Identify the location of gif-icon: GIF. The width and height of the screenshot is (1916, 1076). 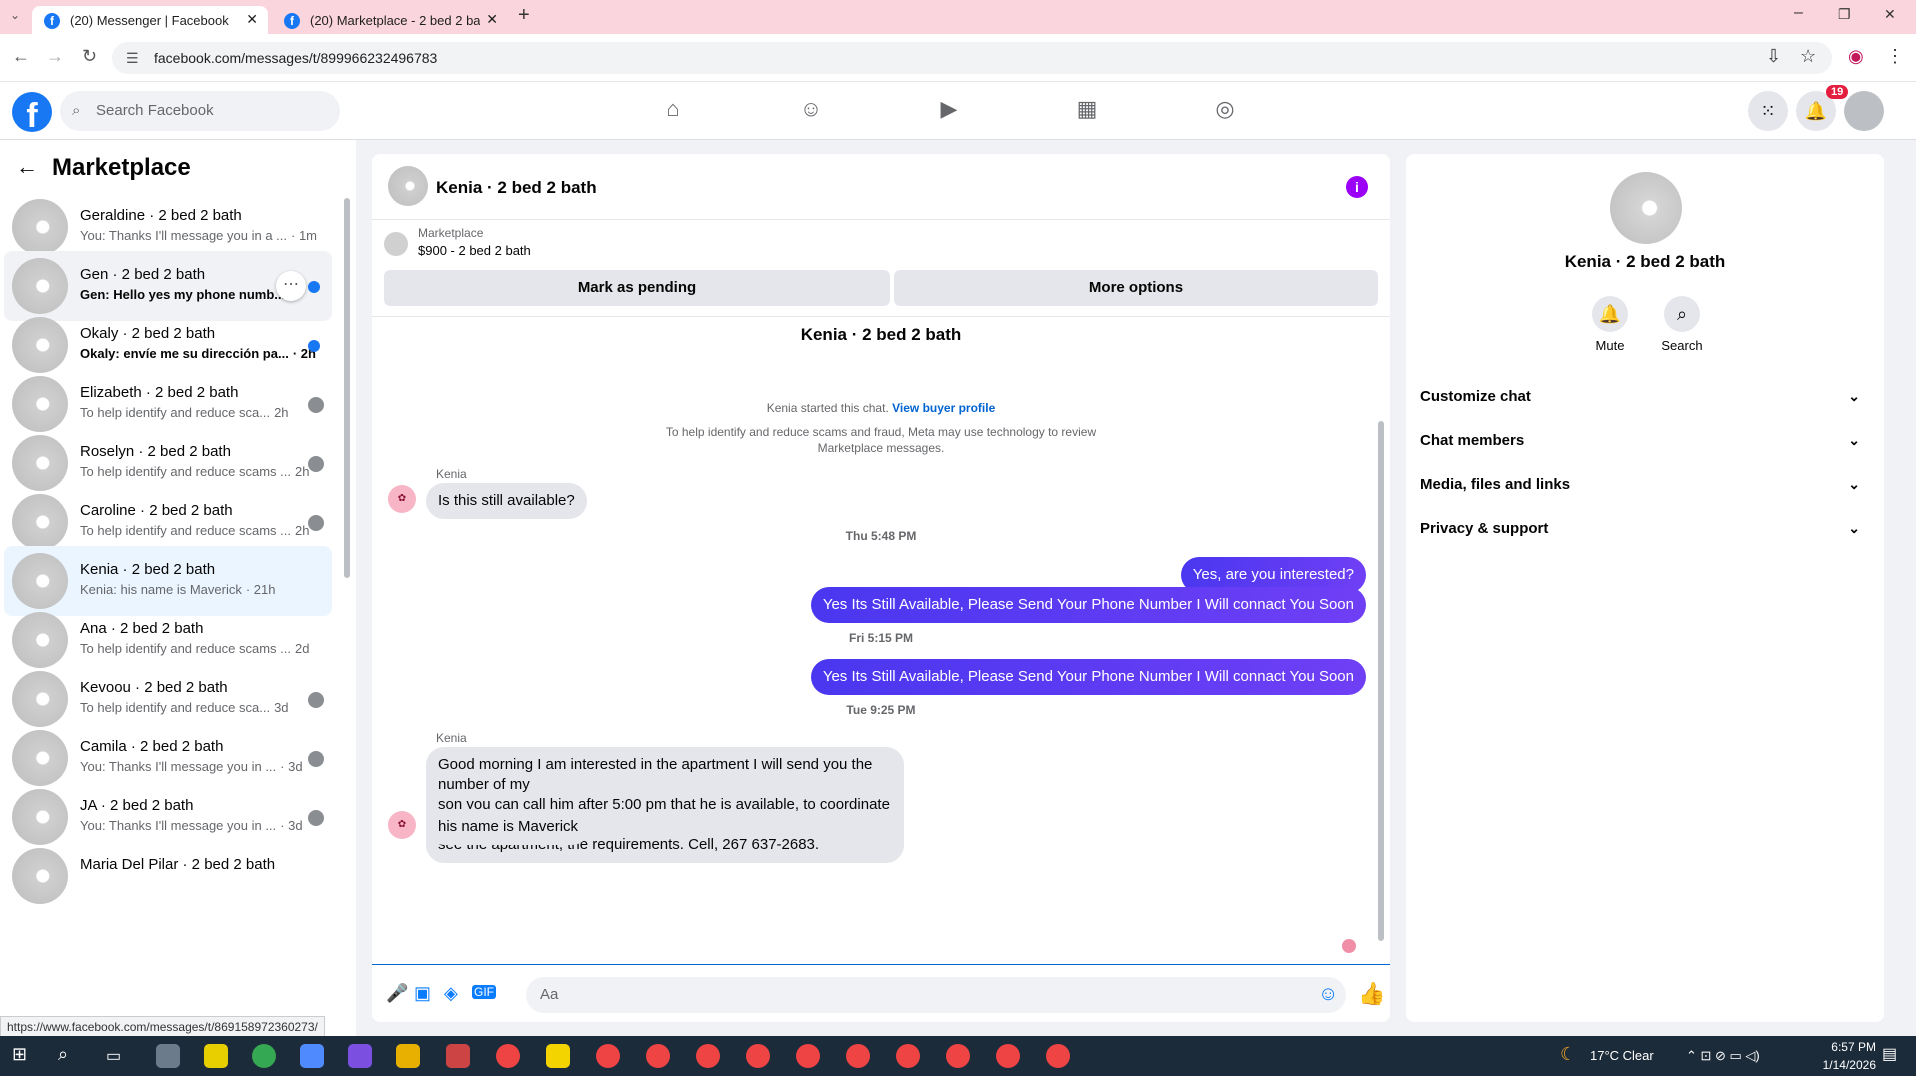
(484, 992).